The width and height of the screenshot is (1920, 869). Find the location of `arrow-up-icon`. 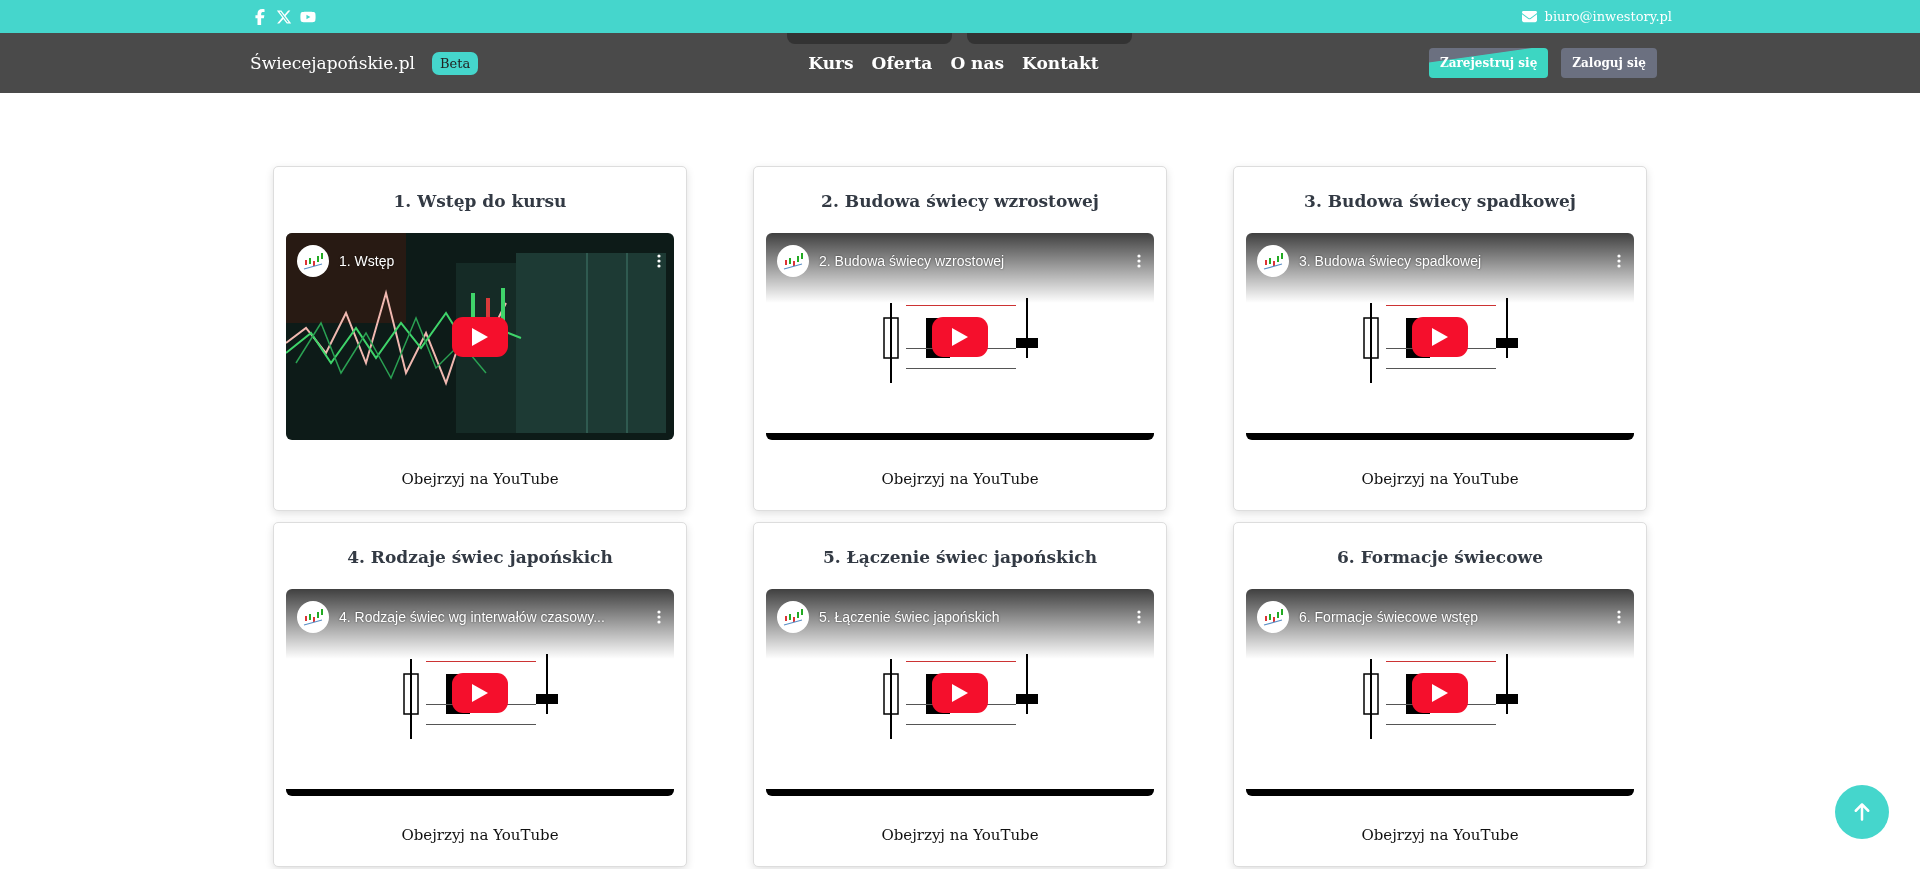

arrow-up-icon is located at coordinates (1862, 812).